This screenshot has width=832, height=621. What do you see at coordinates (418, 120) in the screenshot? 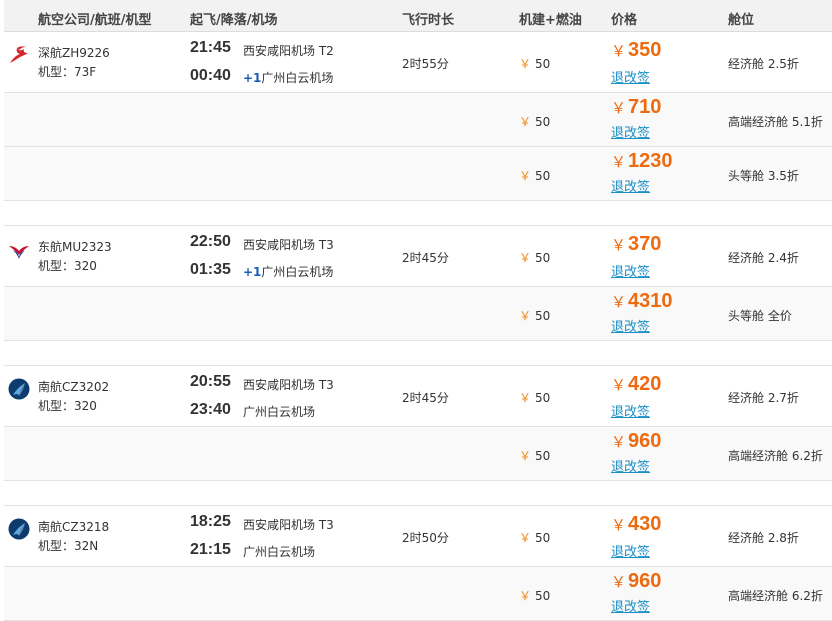
I see `fare-row: ￥ 50 ￥ 710 退改签 高端经济舱 5.1折` at bounding box center [418, 120].